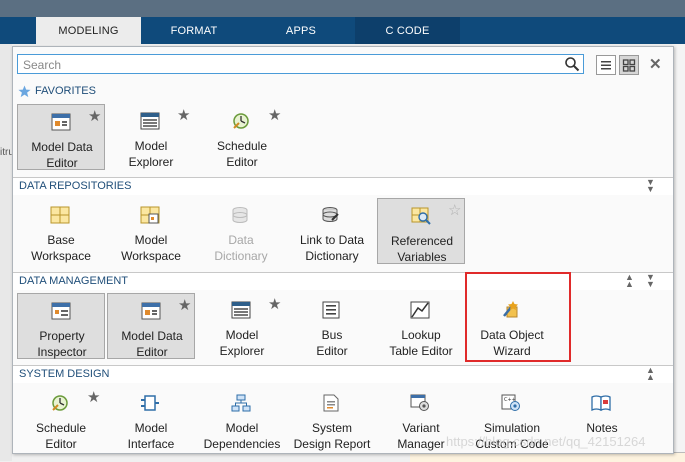  I want to click on notes-icon, so click(601, 403).